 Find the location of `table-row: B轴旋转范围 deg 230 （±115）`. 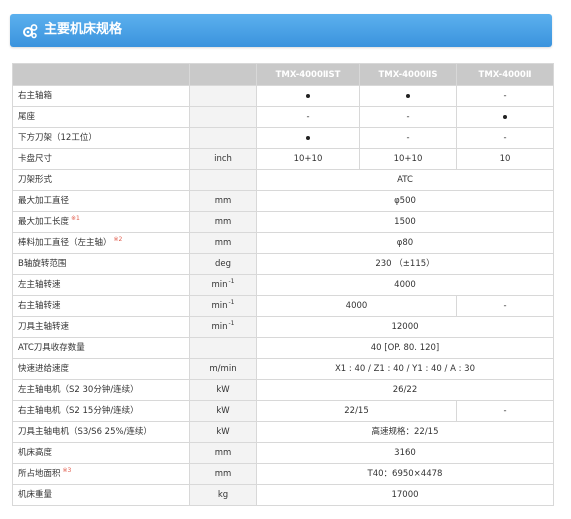

table-row: B轴旋转范围 deg 230 （±115） is located at coordinates (283, 264).